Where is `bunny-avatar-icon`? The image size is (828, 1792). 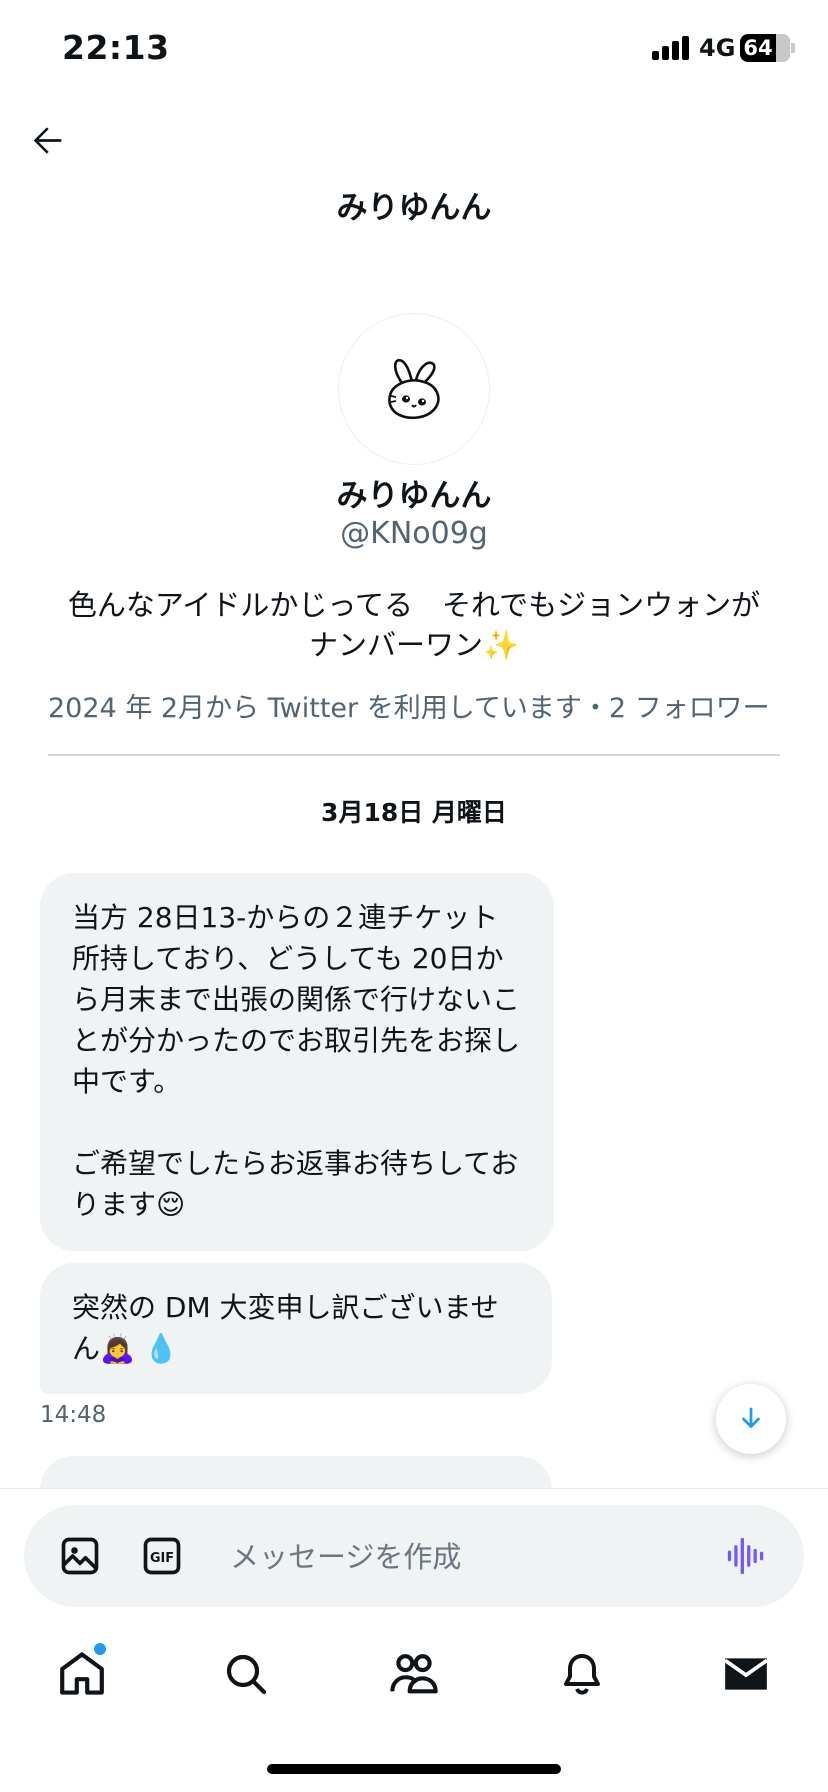
bunny-avatar-icon is located at coordinates (414, 389).